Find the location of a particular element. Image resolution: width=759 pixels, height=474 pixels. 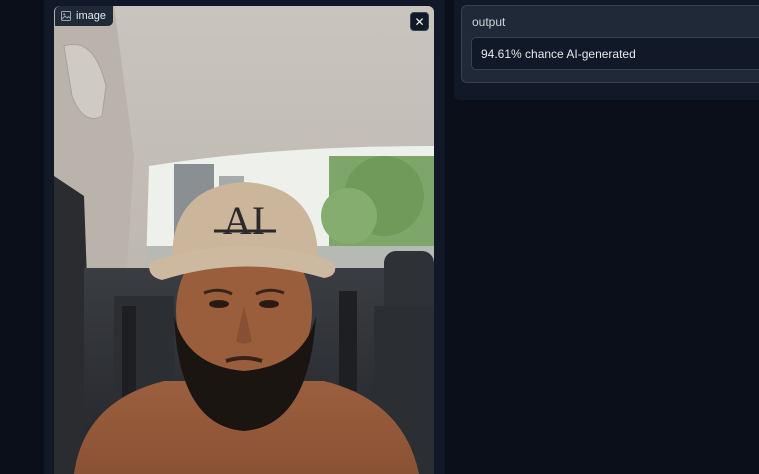

cap-logo-text: AI is located at coordinates (244, 220).